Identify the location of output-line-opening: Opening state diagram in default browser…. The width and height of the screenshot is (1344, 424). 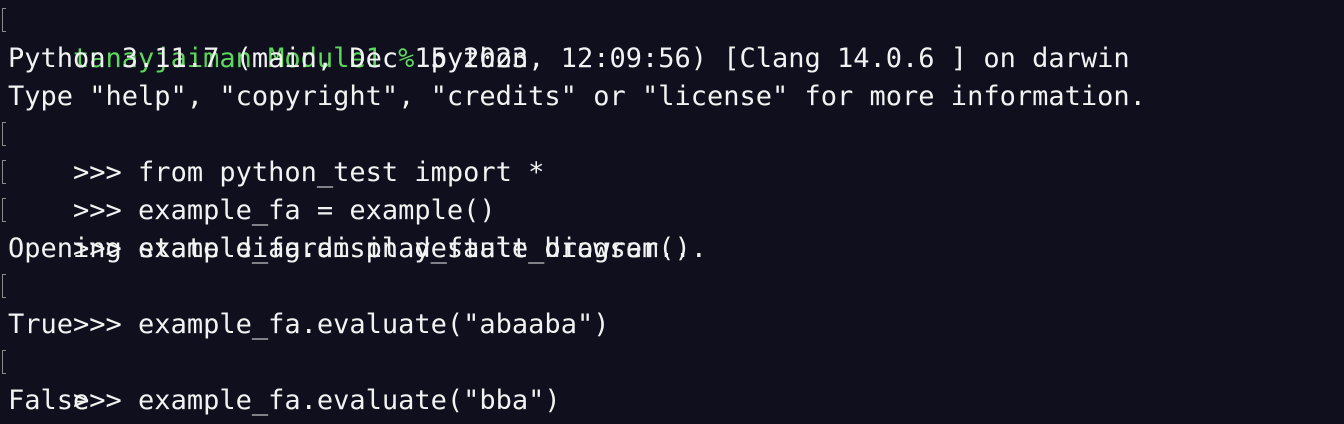
(357, 248).